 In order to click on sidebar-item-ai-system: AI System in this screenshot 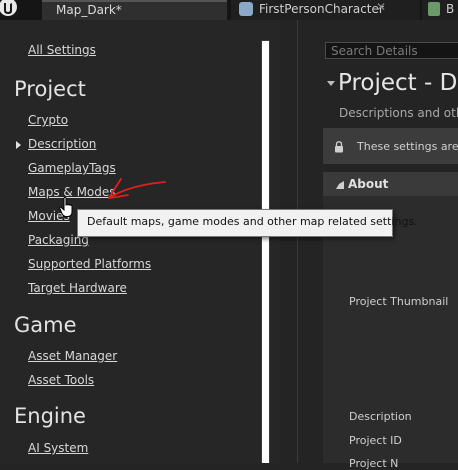, I will do `click(58, 448)`.